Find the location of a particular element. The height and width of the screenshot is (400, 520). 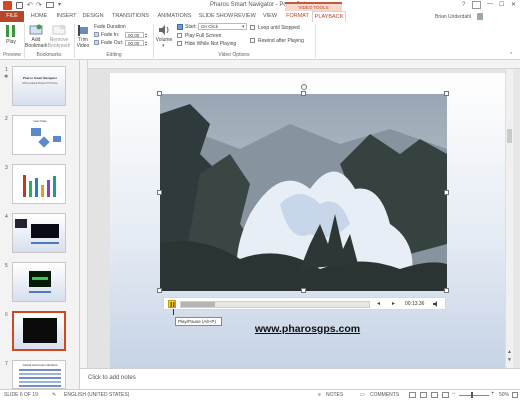

user-name: Brian Underdahl is located at coordinates (453, 17).